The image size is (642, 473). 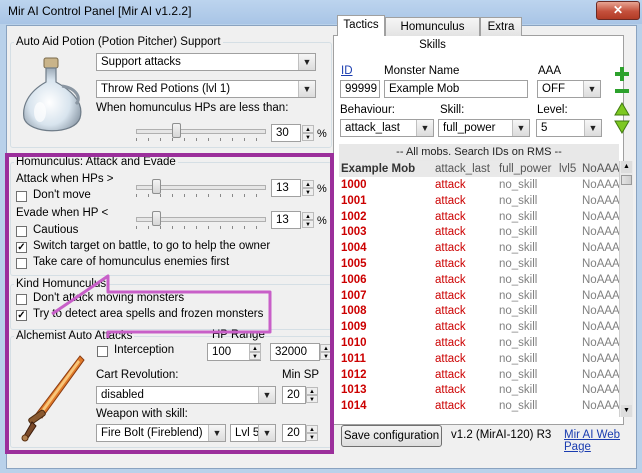 I want to click on id-input: 99999, so click(x=360, y=89).